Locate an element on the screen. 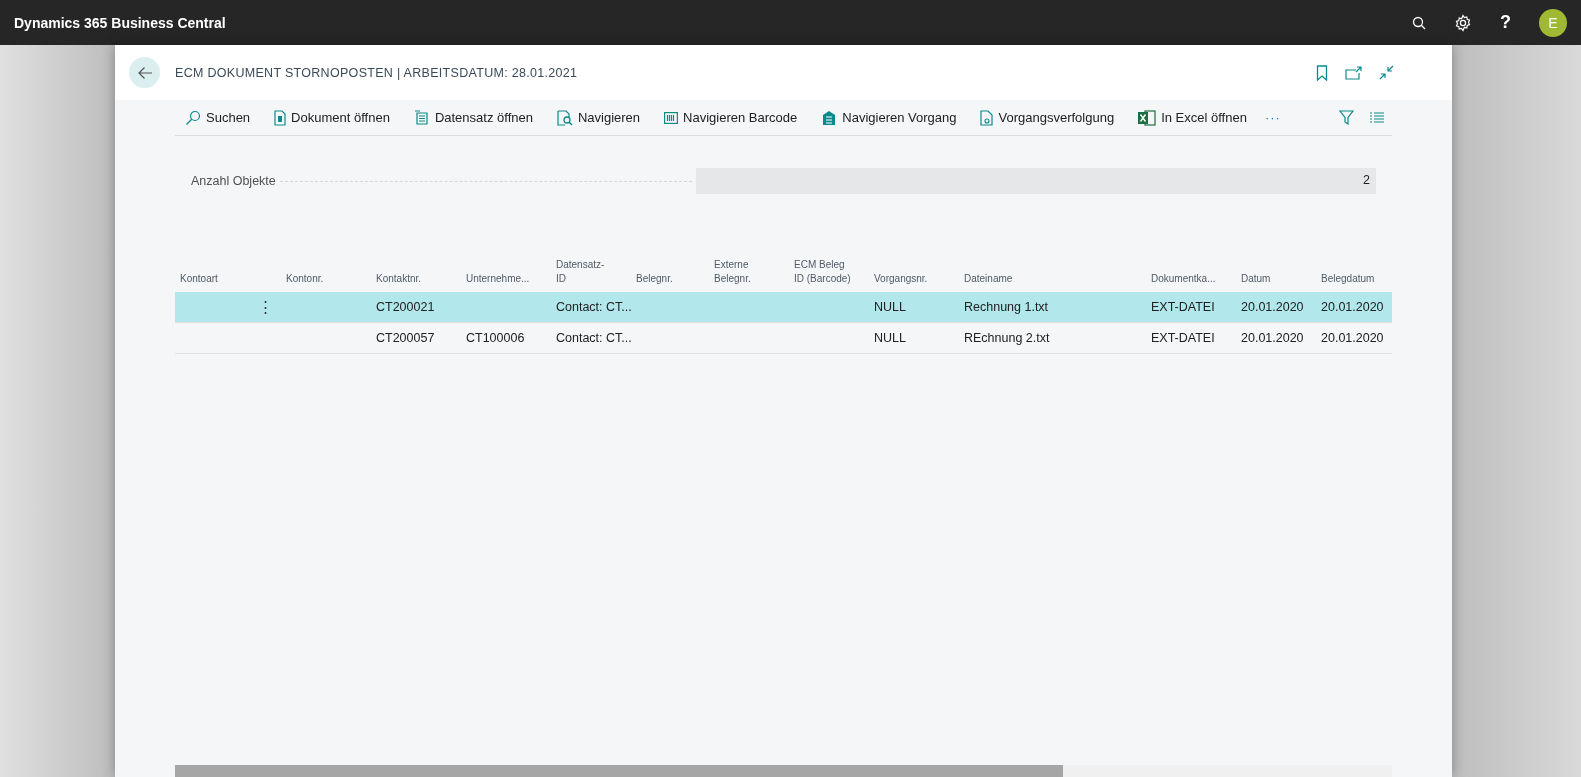 This screenshot has width=1581, height=777. document-search-icon is located at coordinates (564, 117).